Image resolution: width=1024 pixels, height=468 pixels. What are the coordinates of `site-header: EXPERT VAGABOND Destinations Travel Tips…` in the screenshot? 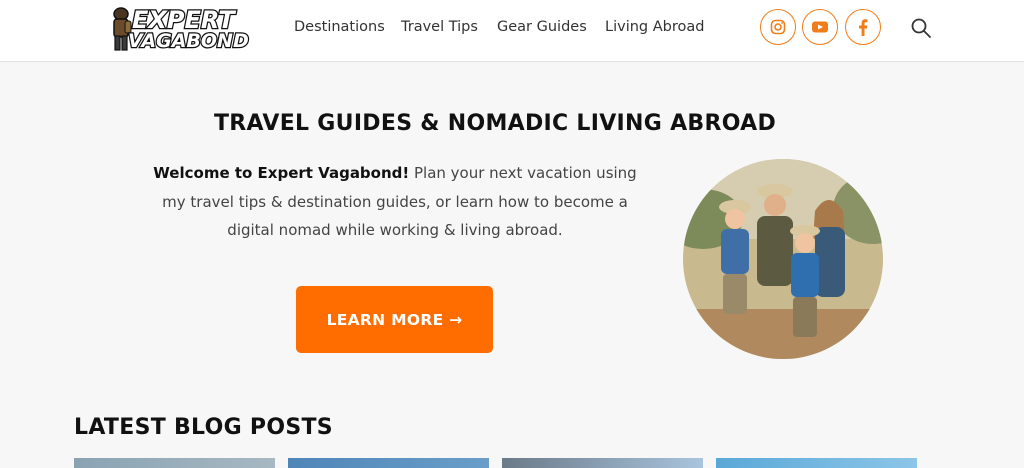 It's located at (512, 31).